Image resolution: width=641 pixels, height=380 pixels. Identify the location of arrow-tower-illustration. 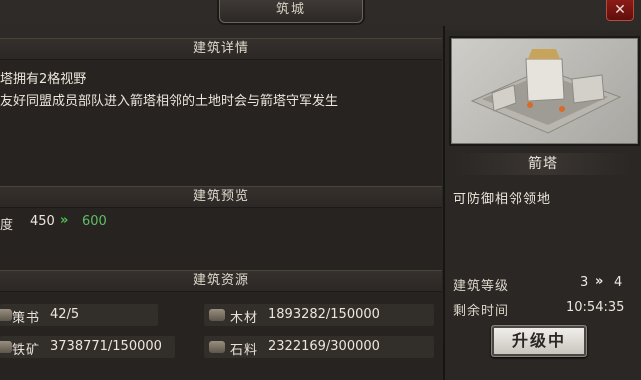
(546, 91).